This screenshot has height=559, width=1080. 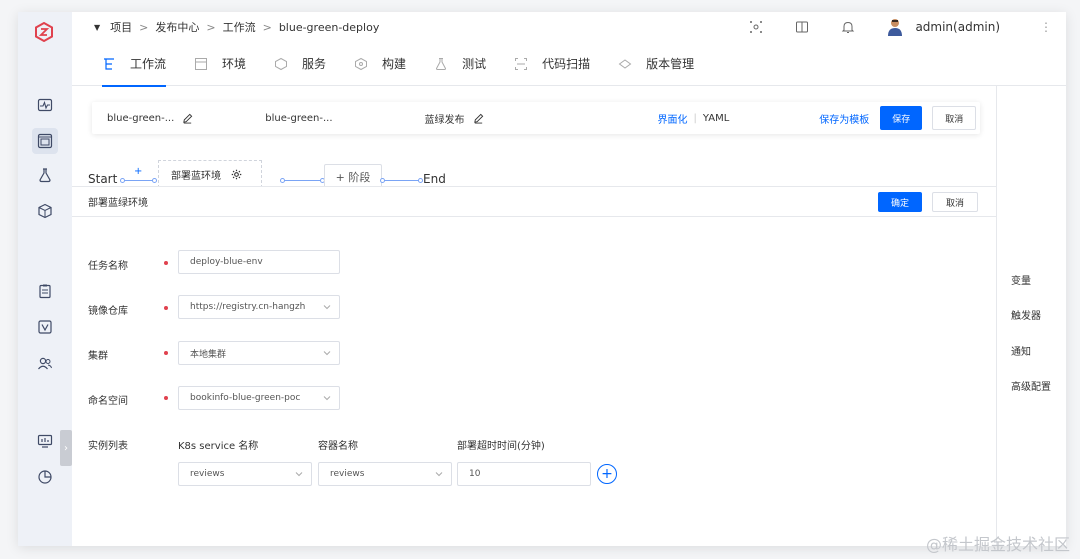 What do you see at coordinates (802, 27) in the screenshot?
I see `book-icon` at bounding box center [802, 27].